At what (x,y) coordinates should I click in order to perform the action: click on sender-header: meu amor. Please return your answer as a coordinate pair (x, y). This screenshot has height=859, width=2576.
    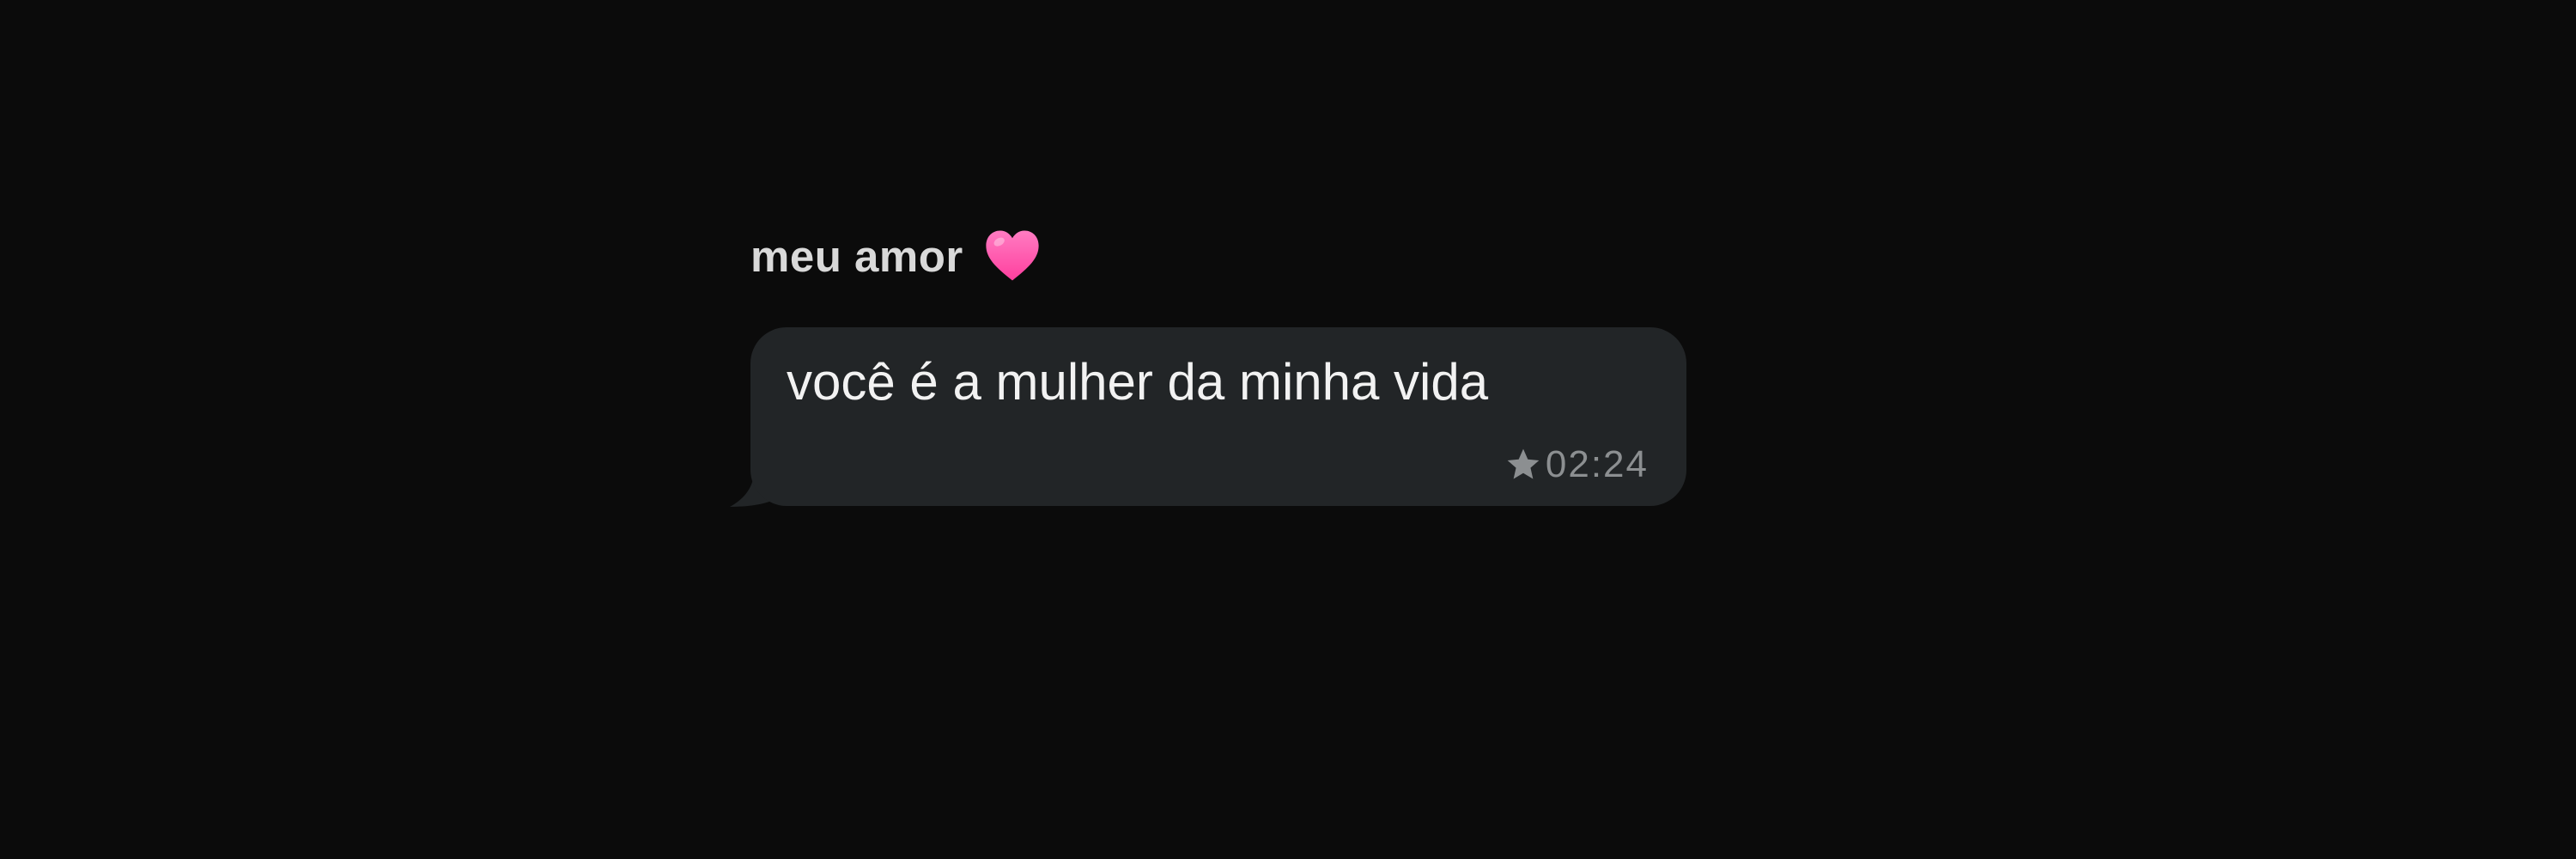
    Looking at the image, I should click on (896, 256).